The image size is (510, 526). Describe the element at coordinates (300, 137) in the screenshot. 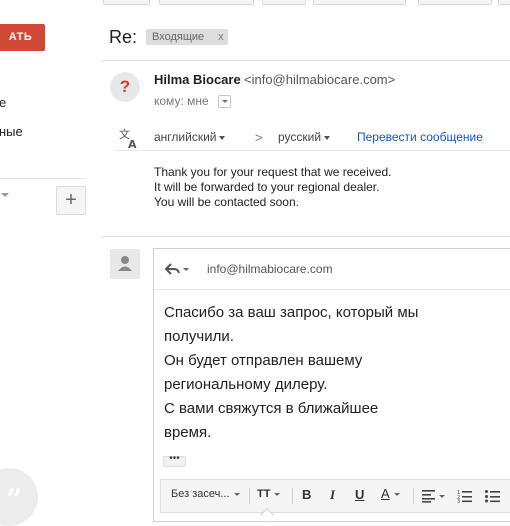

I see `target-language-label: русский` at that location.